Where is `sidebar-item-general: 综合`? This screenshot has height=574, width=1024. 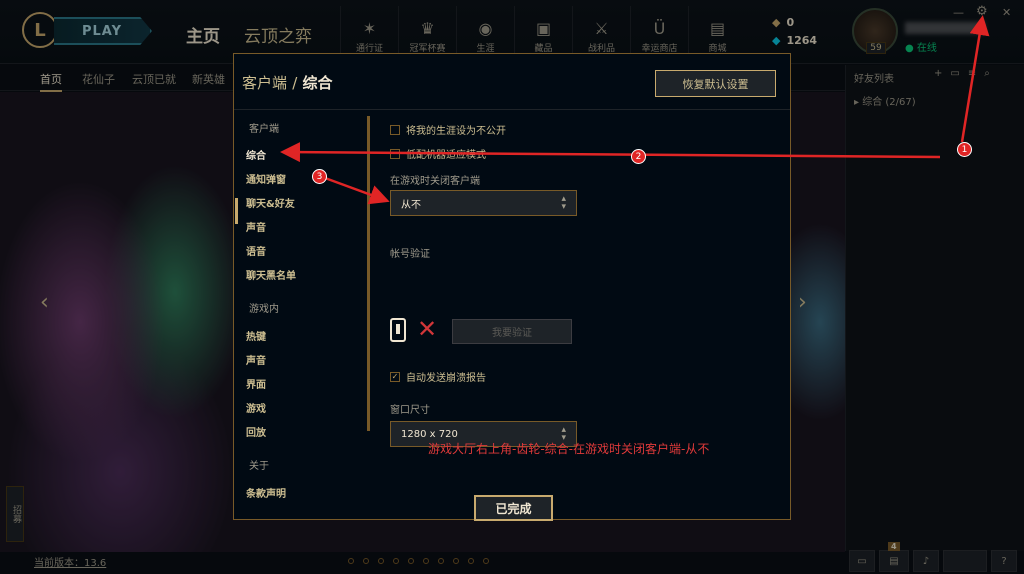
sidebar-item-general: 综合 is located at coordinates (256, 154).